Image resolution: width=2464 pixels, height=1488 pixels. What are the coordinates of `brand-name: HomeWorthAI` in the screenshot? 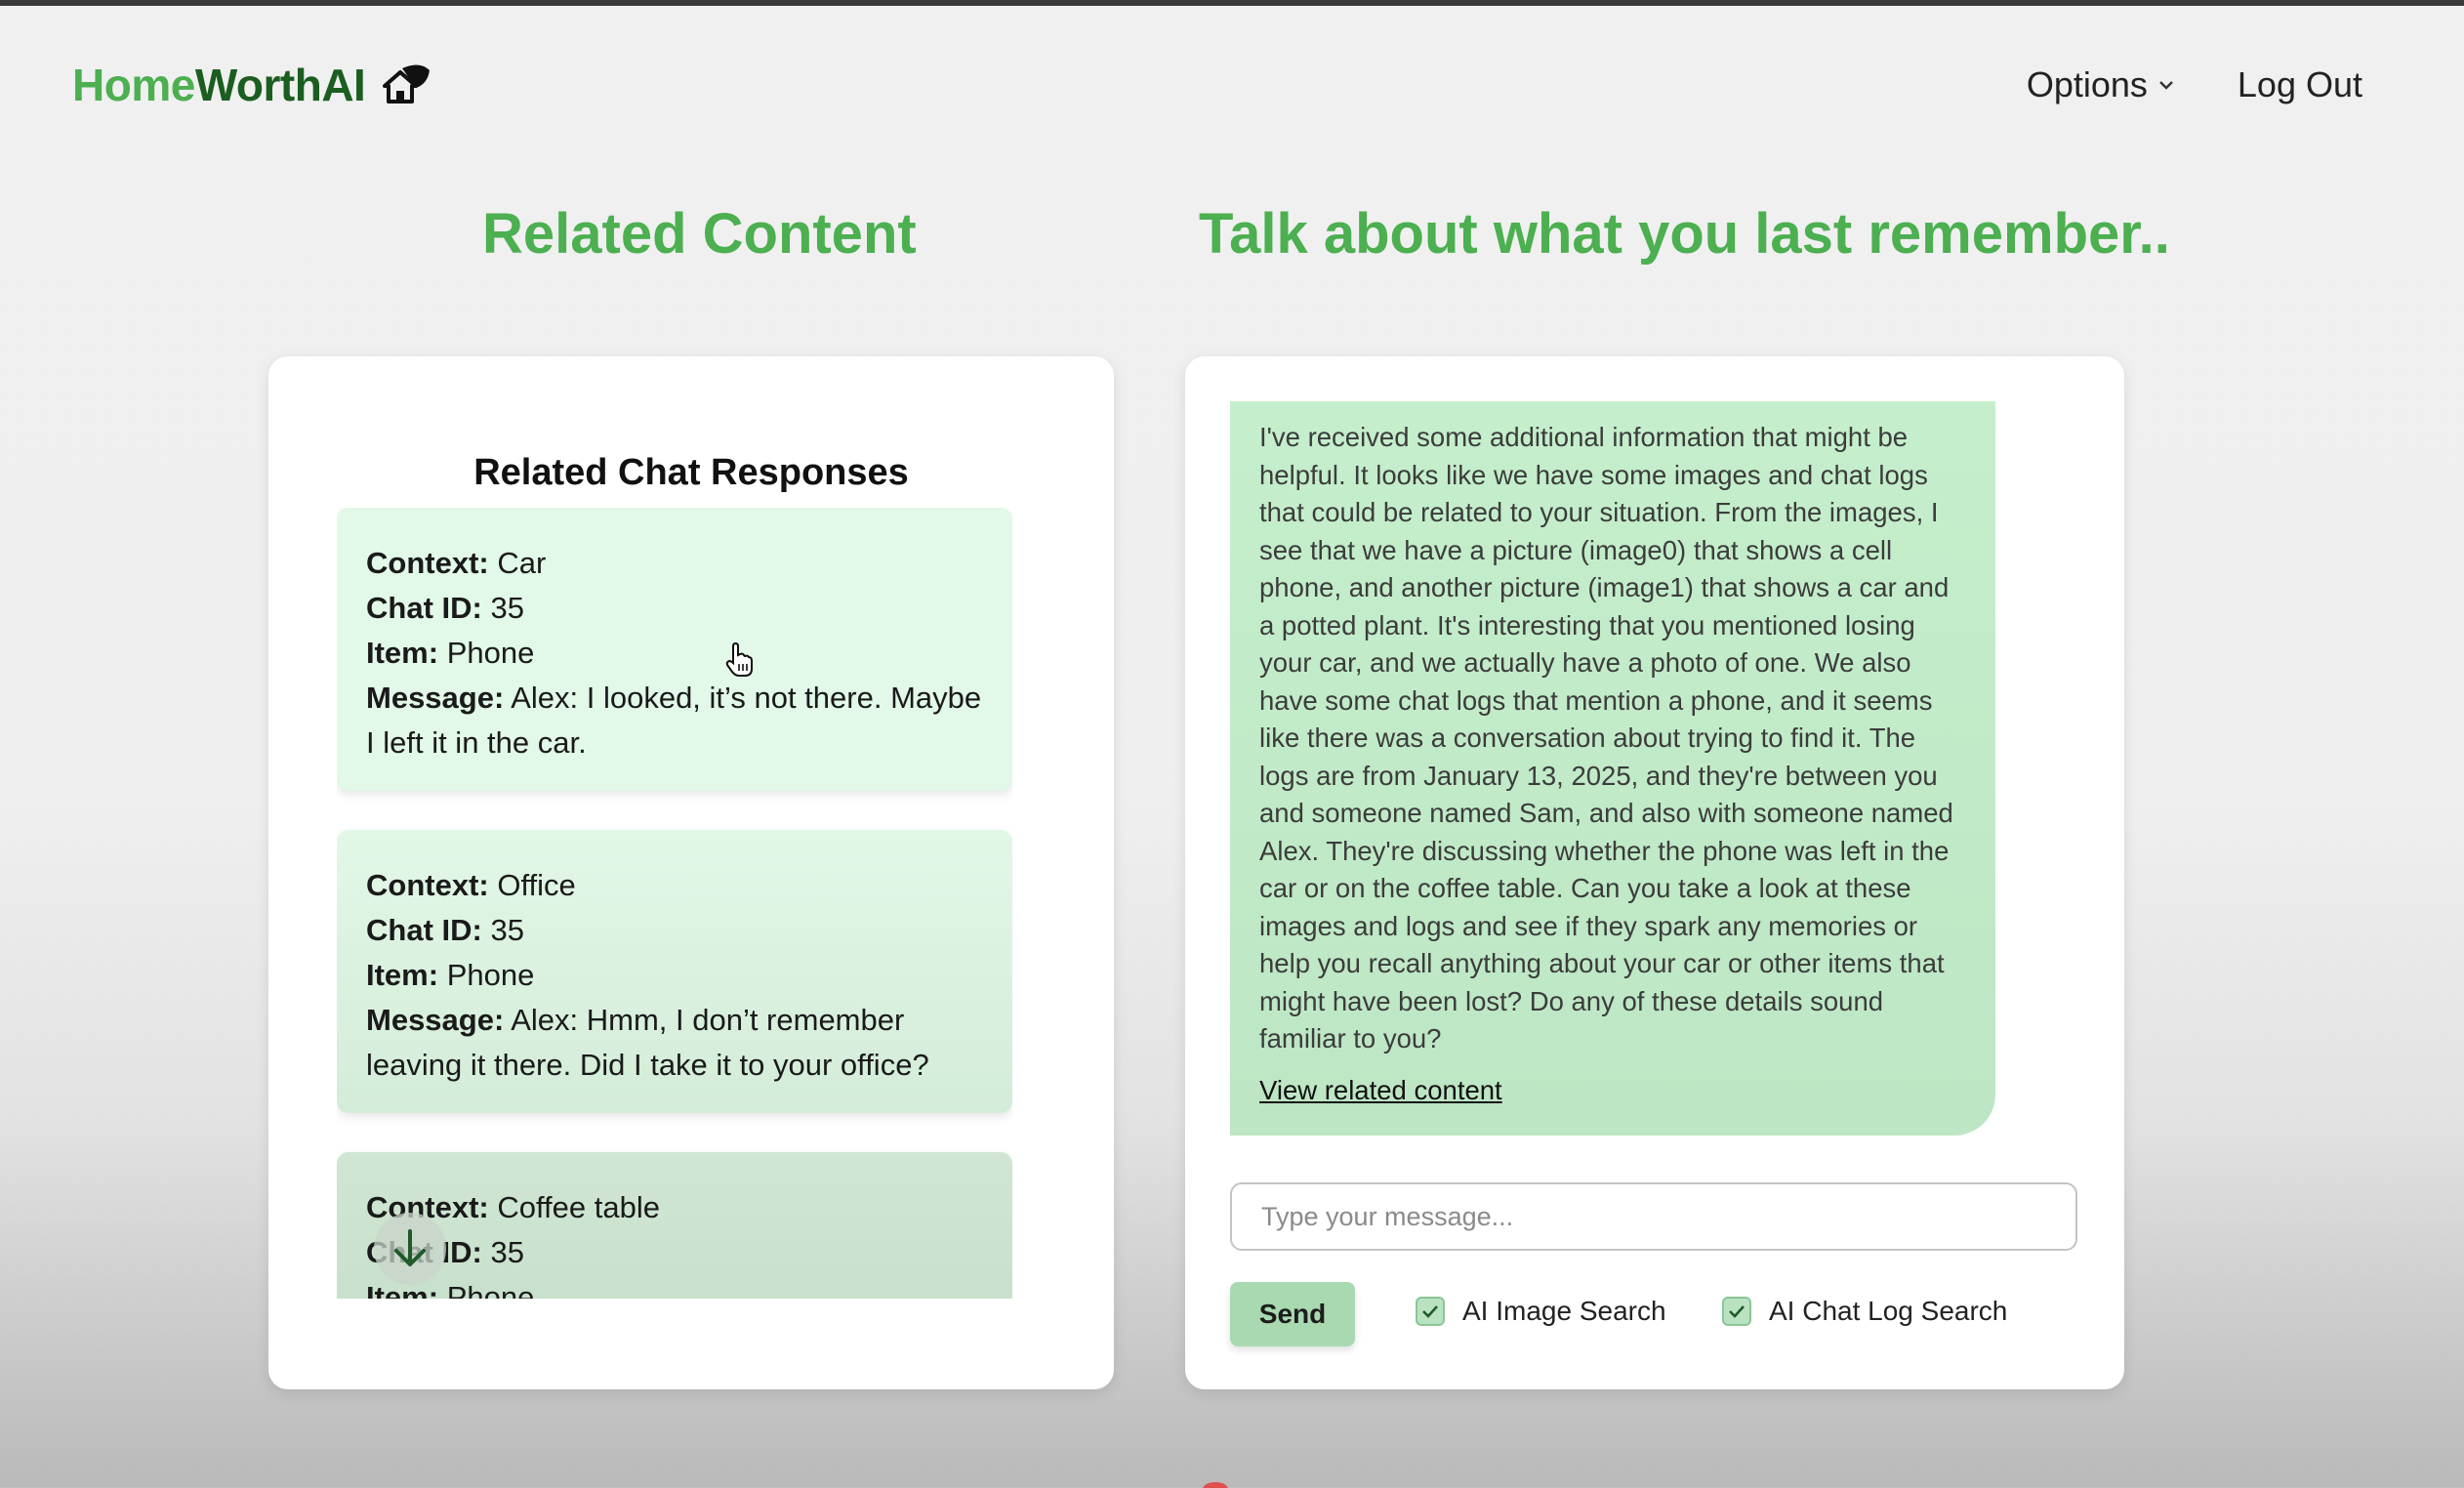 It's located at (219, 85).